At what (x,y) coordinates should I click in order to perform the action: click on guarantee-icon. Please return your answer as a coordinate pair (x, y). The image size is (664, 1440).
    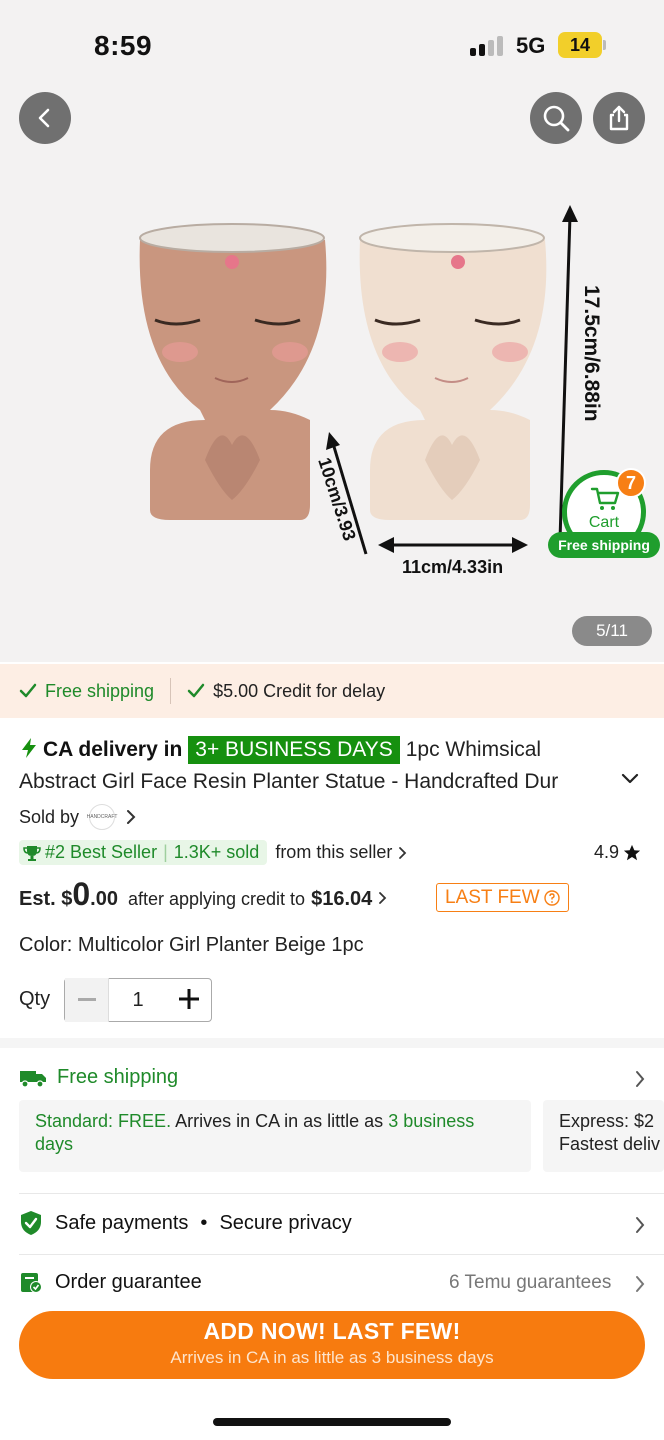
    Looking at the image, I should click on (31, 1283).